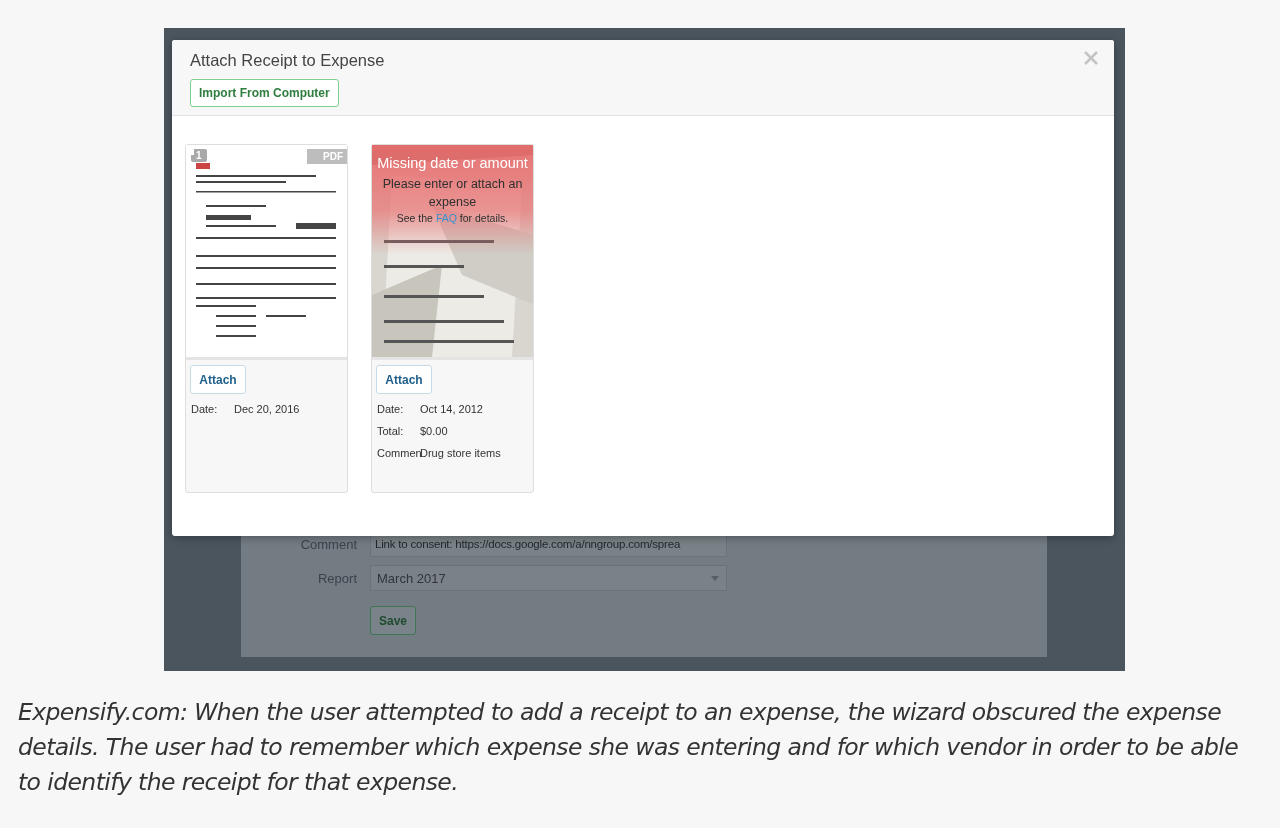 The height and width of the screenshot is (828, 1280). I want to click on form-label: Comment, so click(328, 544).